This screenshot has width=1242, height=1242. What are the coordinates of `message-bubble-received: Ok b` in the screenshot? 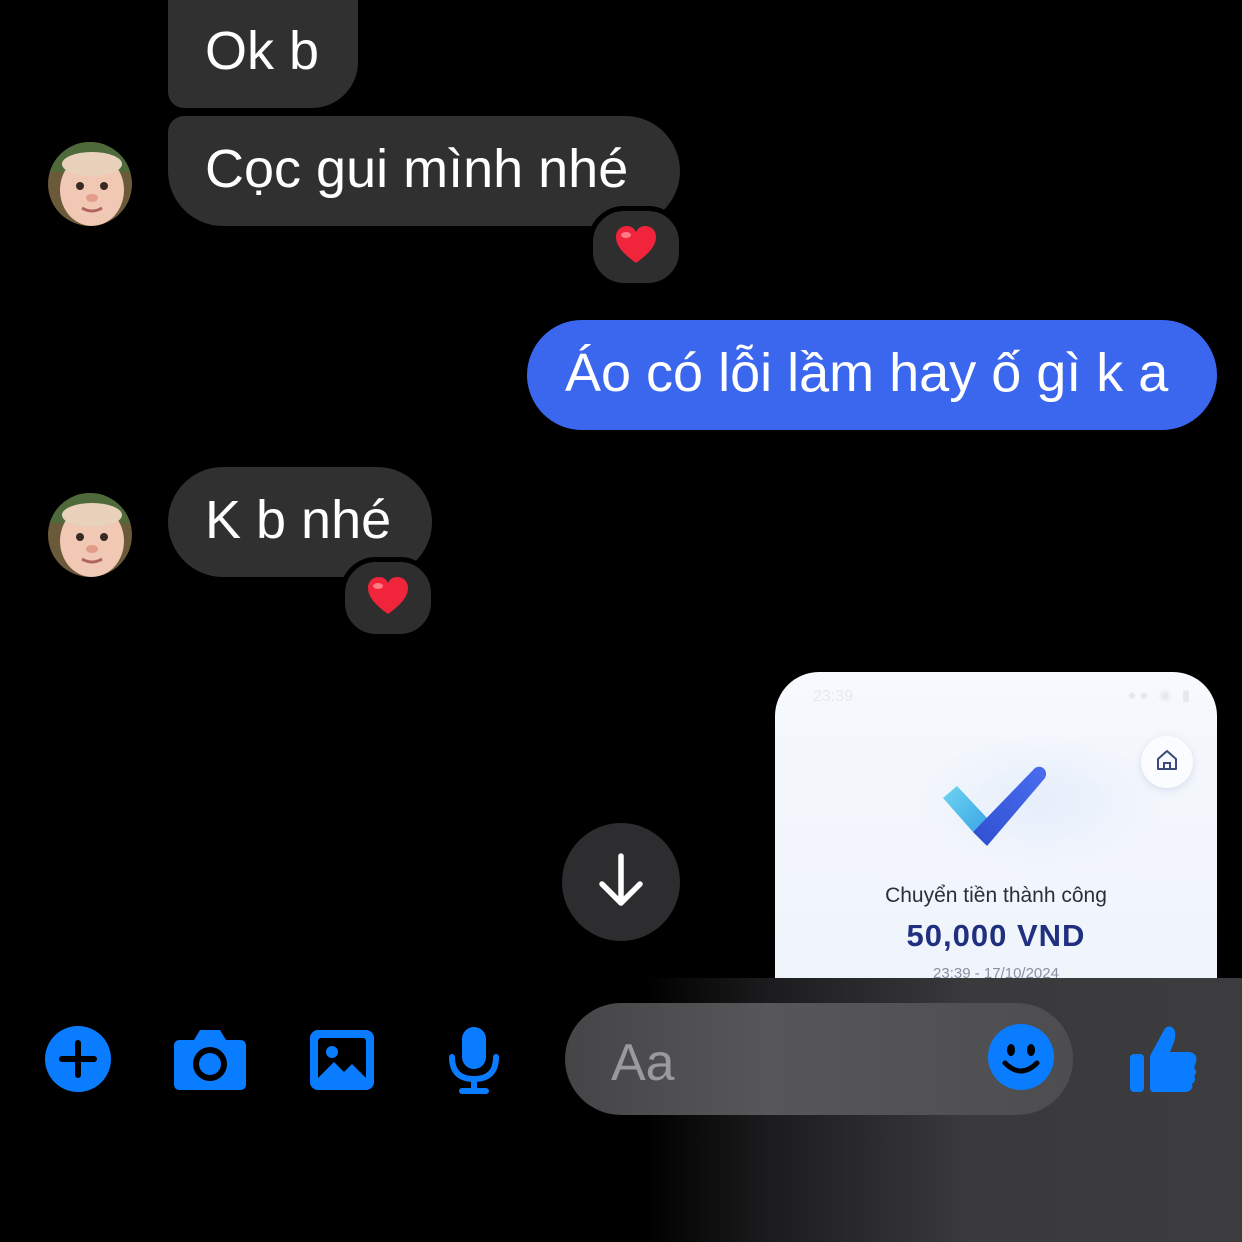 It's located at (263, 54).